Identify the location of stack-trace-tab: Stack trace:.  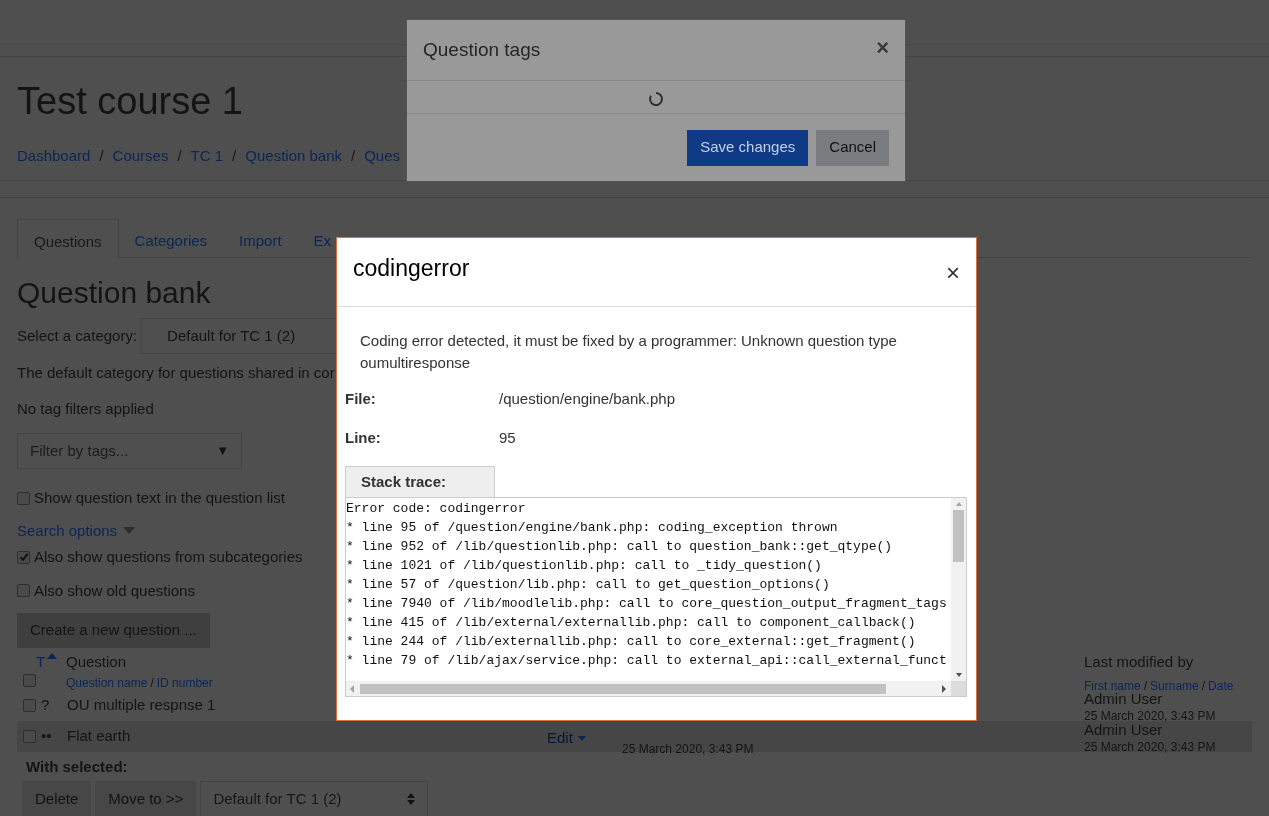
(420, 481).